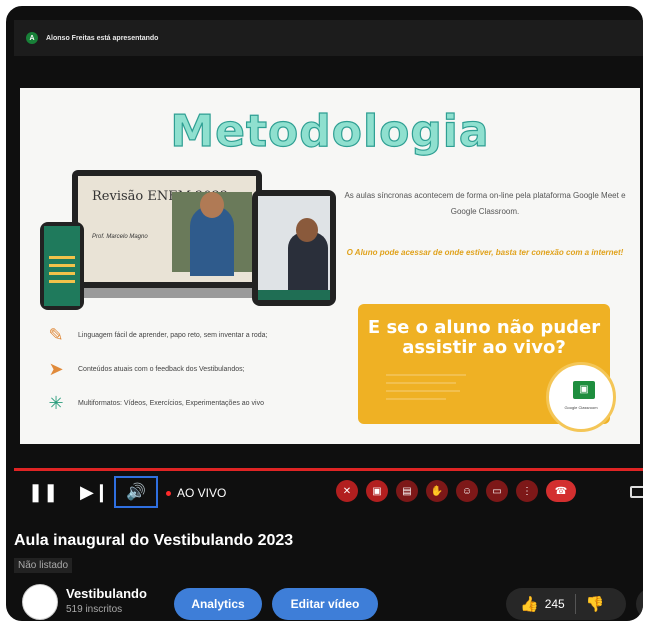 The height and width of the screenshot is (627, 649). I want to click on callout-body, so click(426, 387).